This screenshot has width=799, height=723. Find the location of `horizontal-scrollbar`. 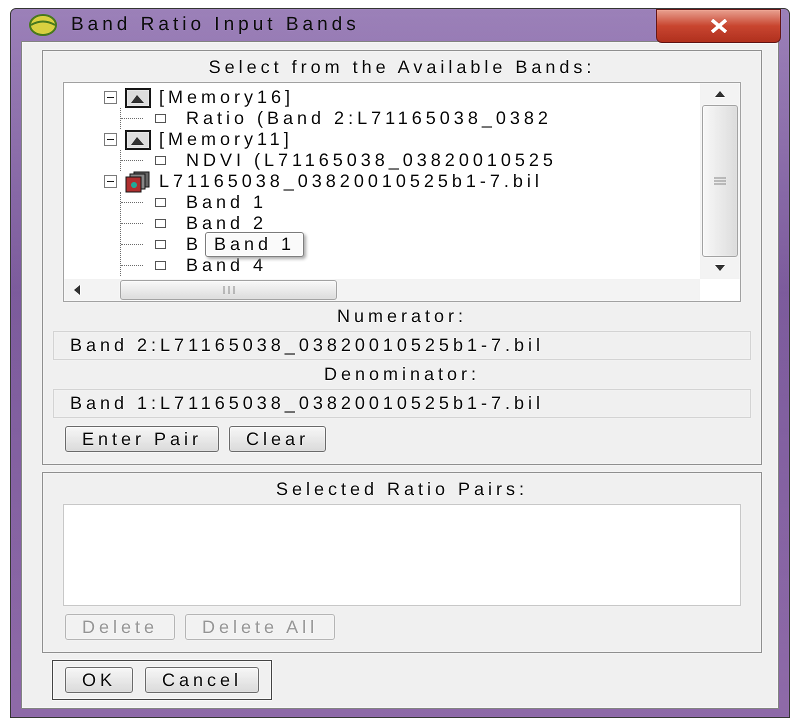

horizontal-scrollbar is located at coordinates (382, 290).